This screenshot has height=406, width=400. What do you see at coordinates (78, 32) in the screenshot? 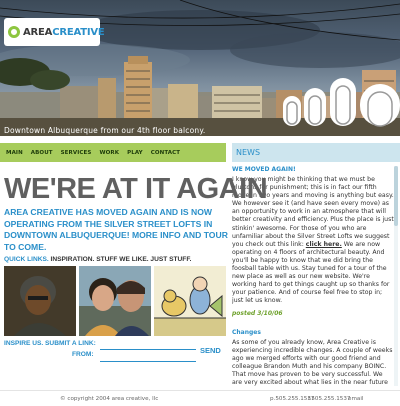
I see `logo-text-creative: CREATIVE` at bounding box center [78, 32].